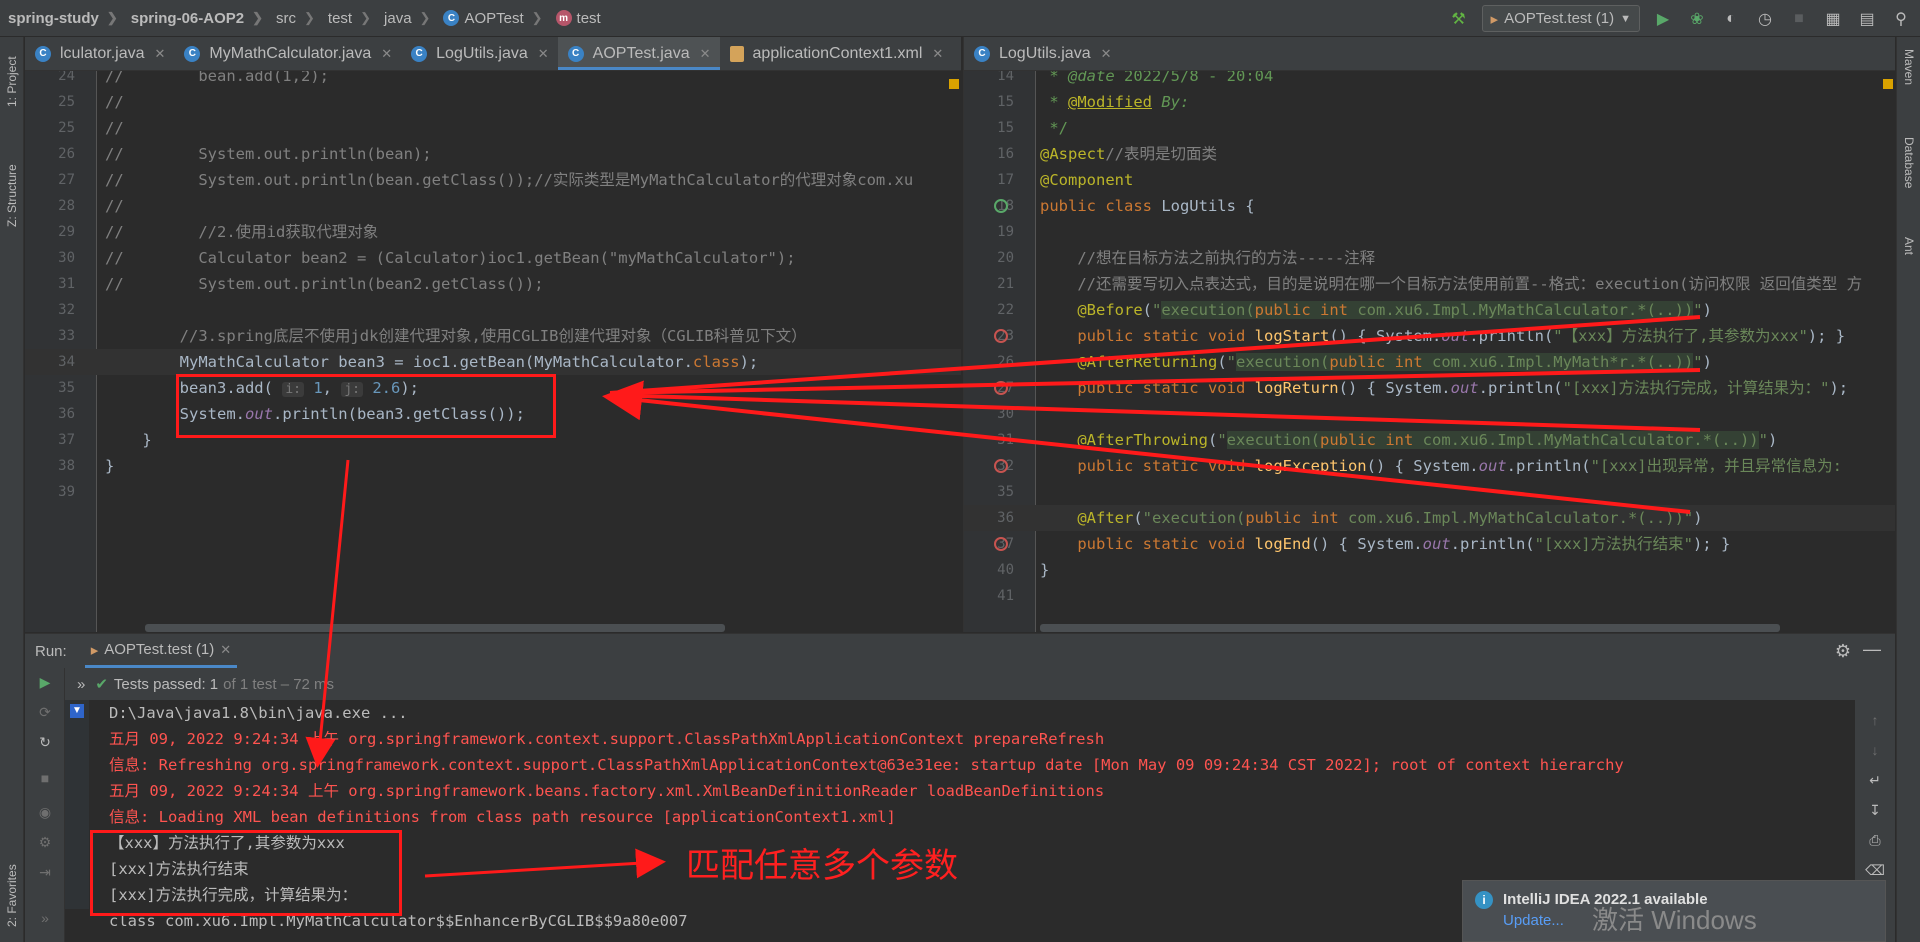  What do you see at coordinates (1429, 102) in the screenshot?
I see `code-line: 15 * @Modified By:` at bounding box center [1429, 102].